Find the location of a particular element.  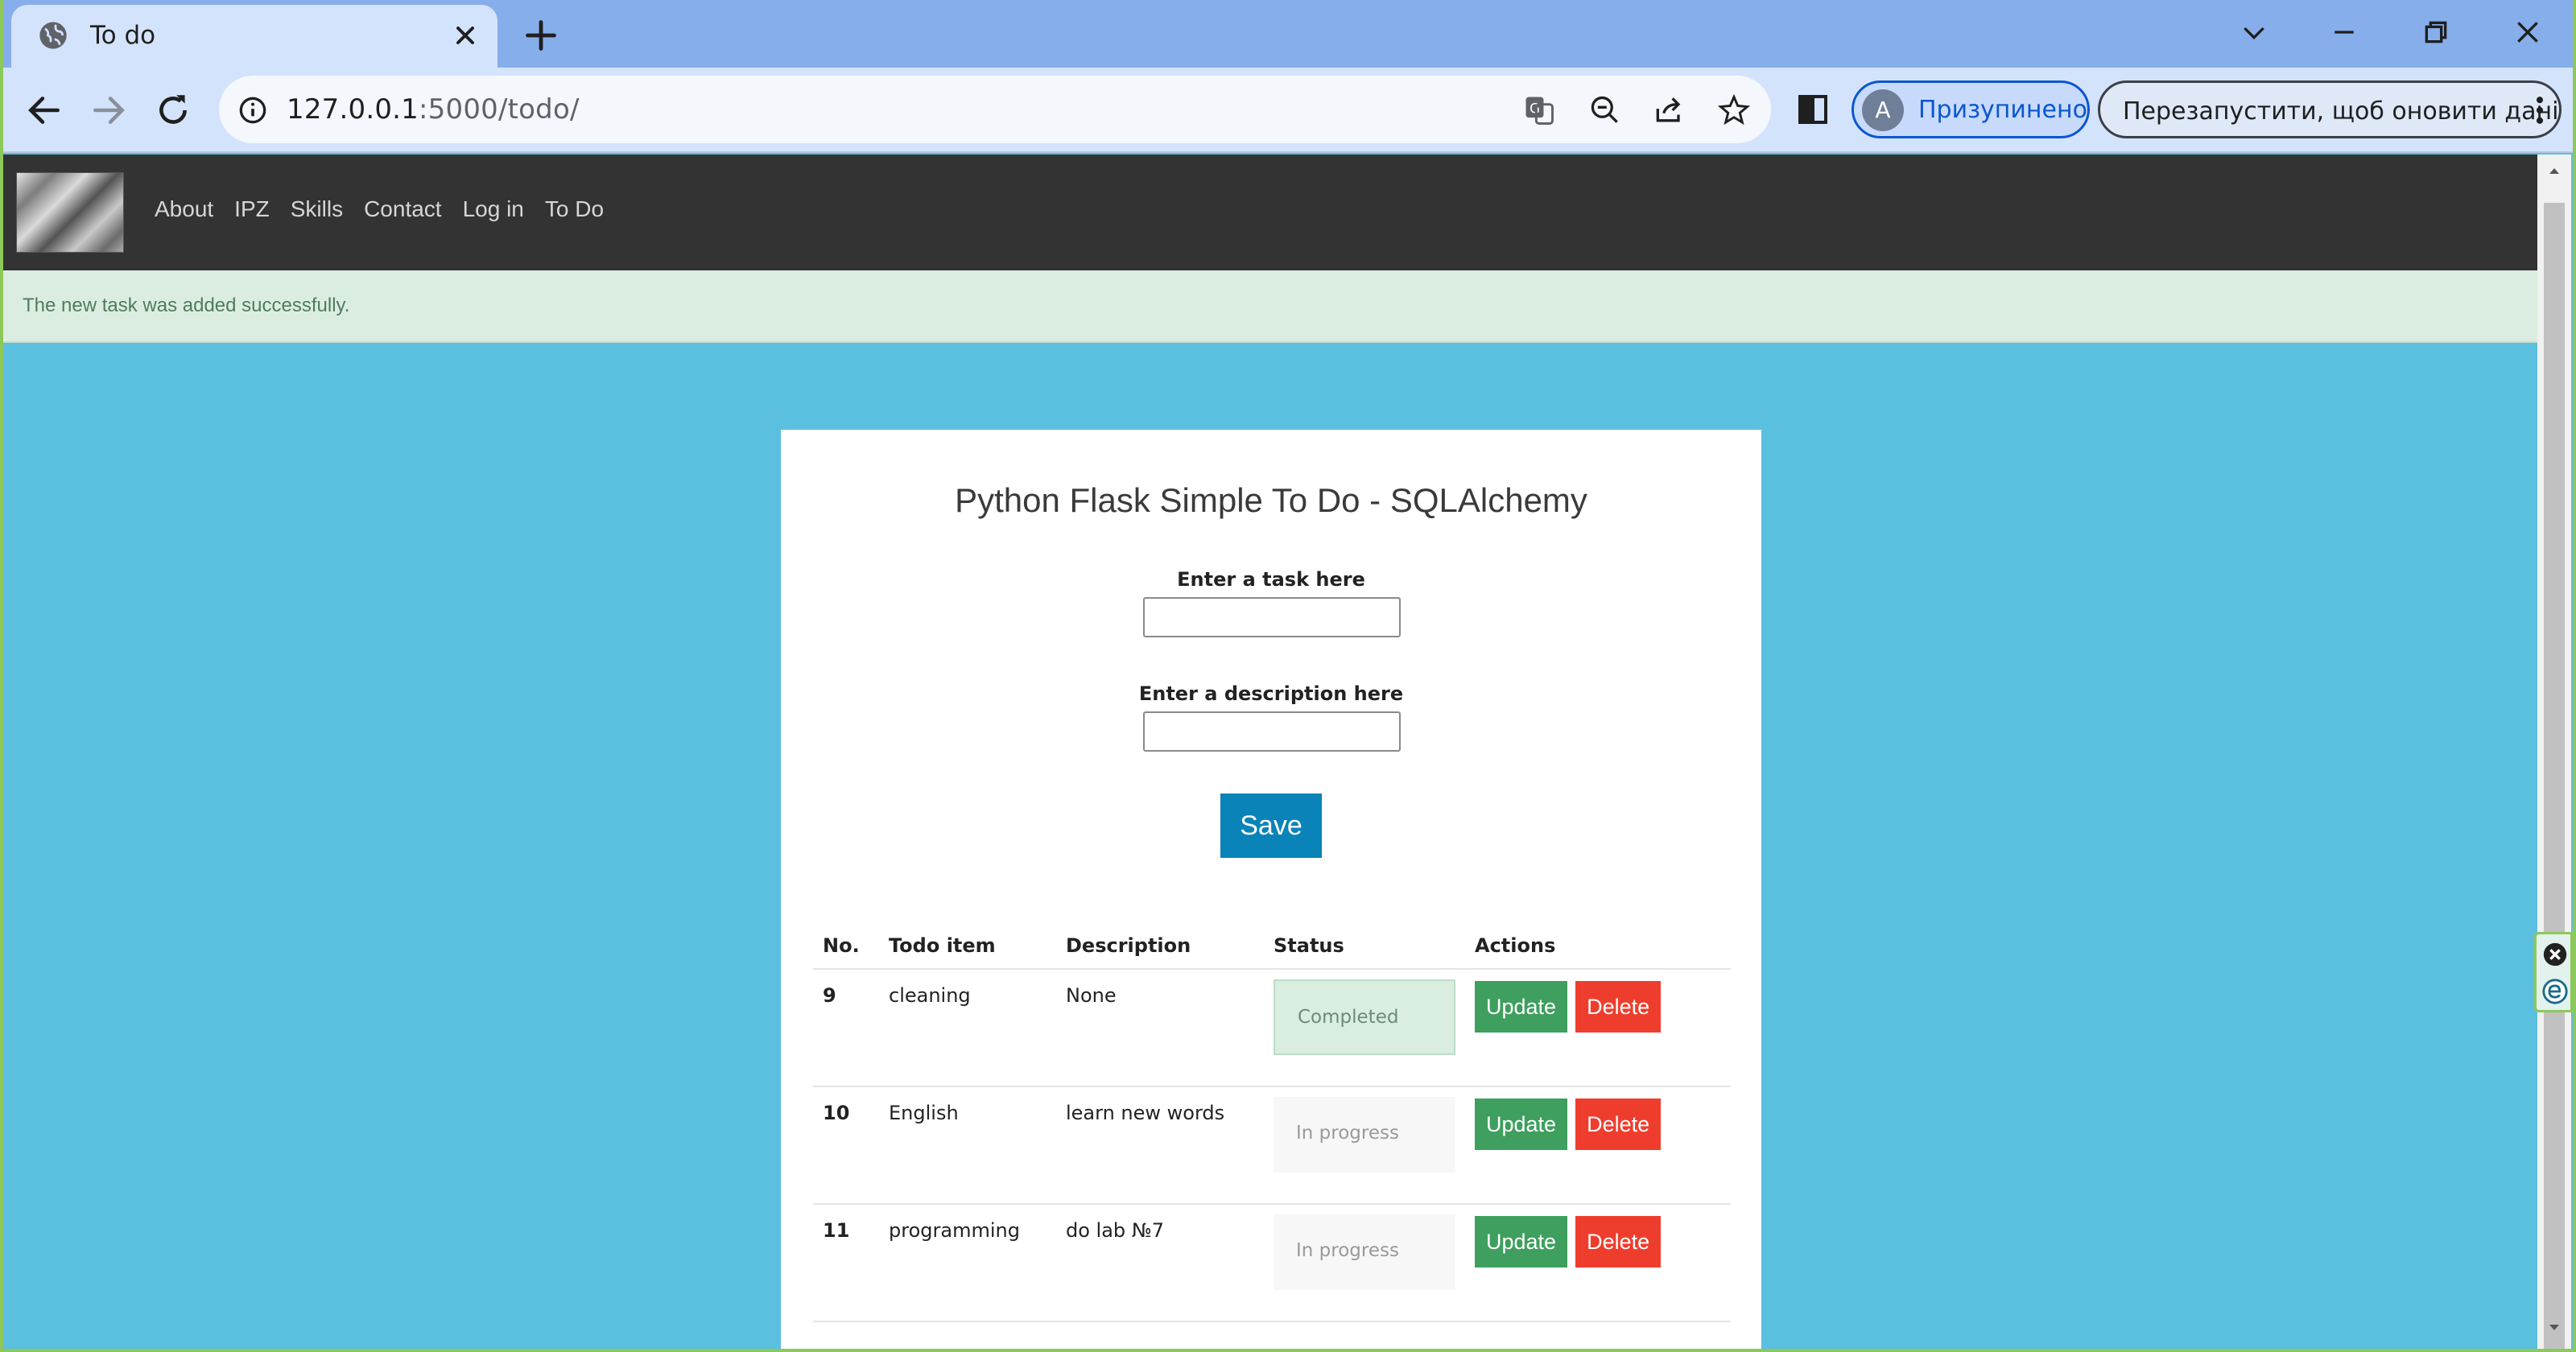

share-icon is located at coordinates (1669, 110).